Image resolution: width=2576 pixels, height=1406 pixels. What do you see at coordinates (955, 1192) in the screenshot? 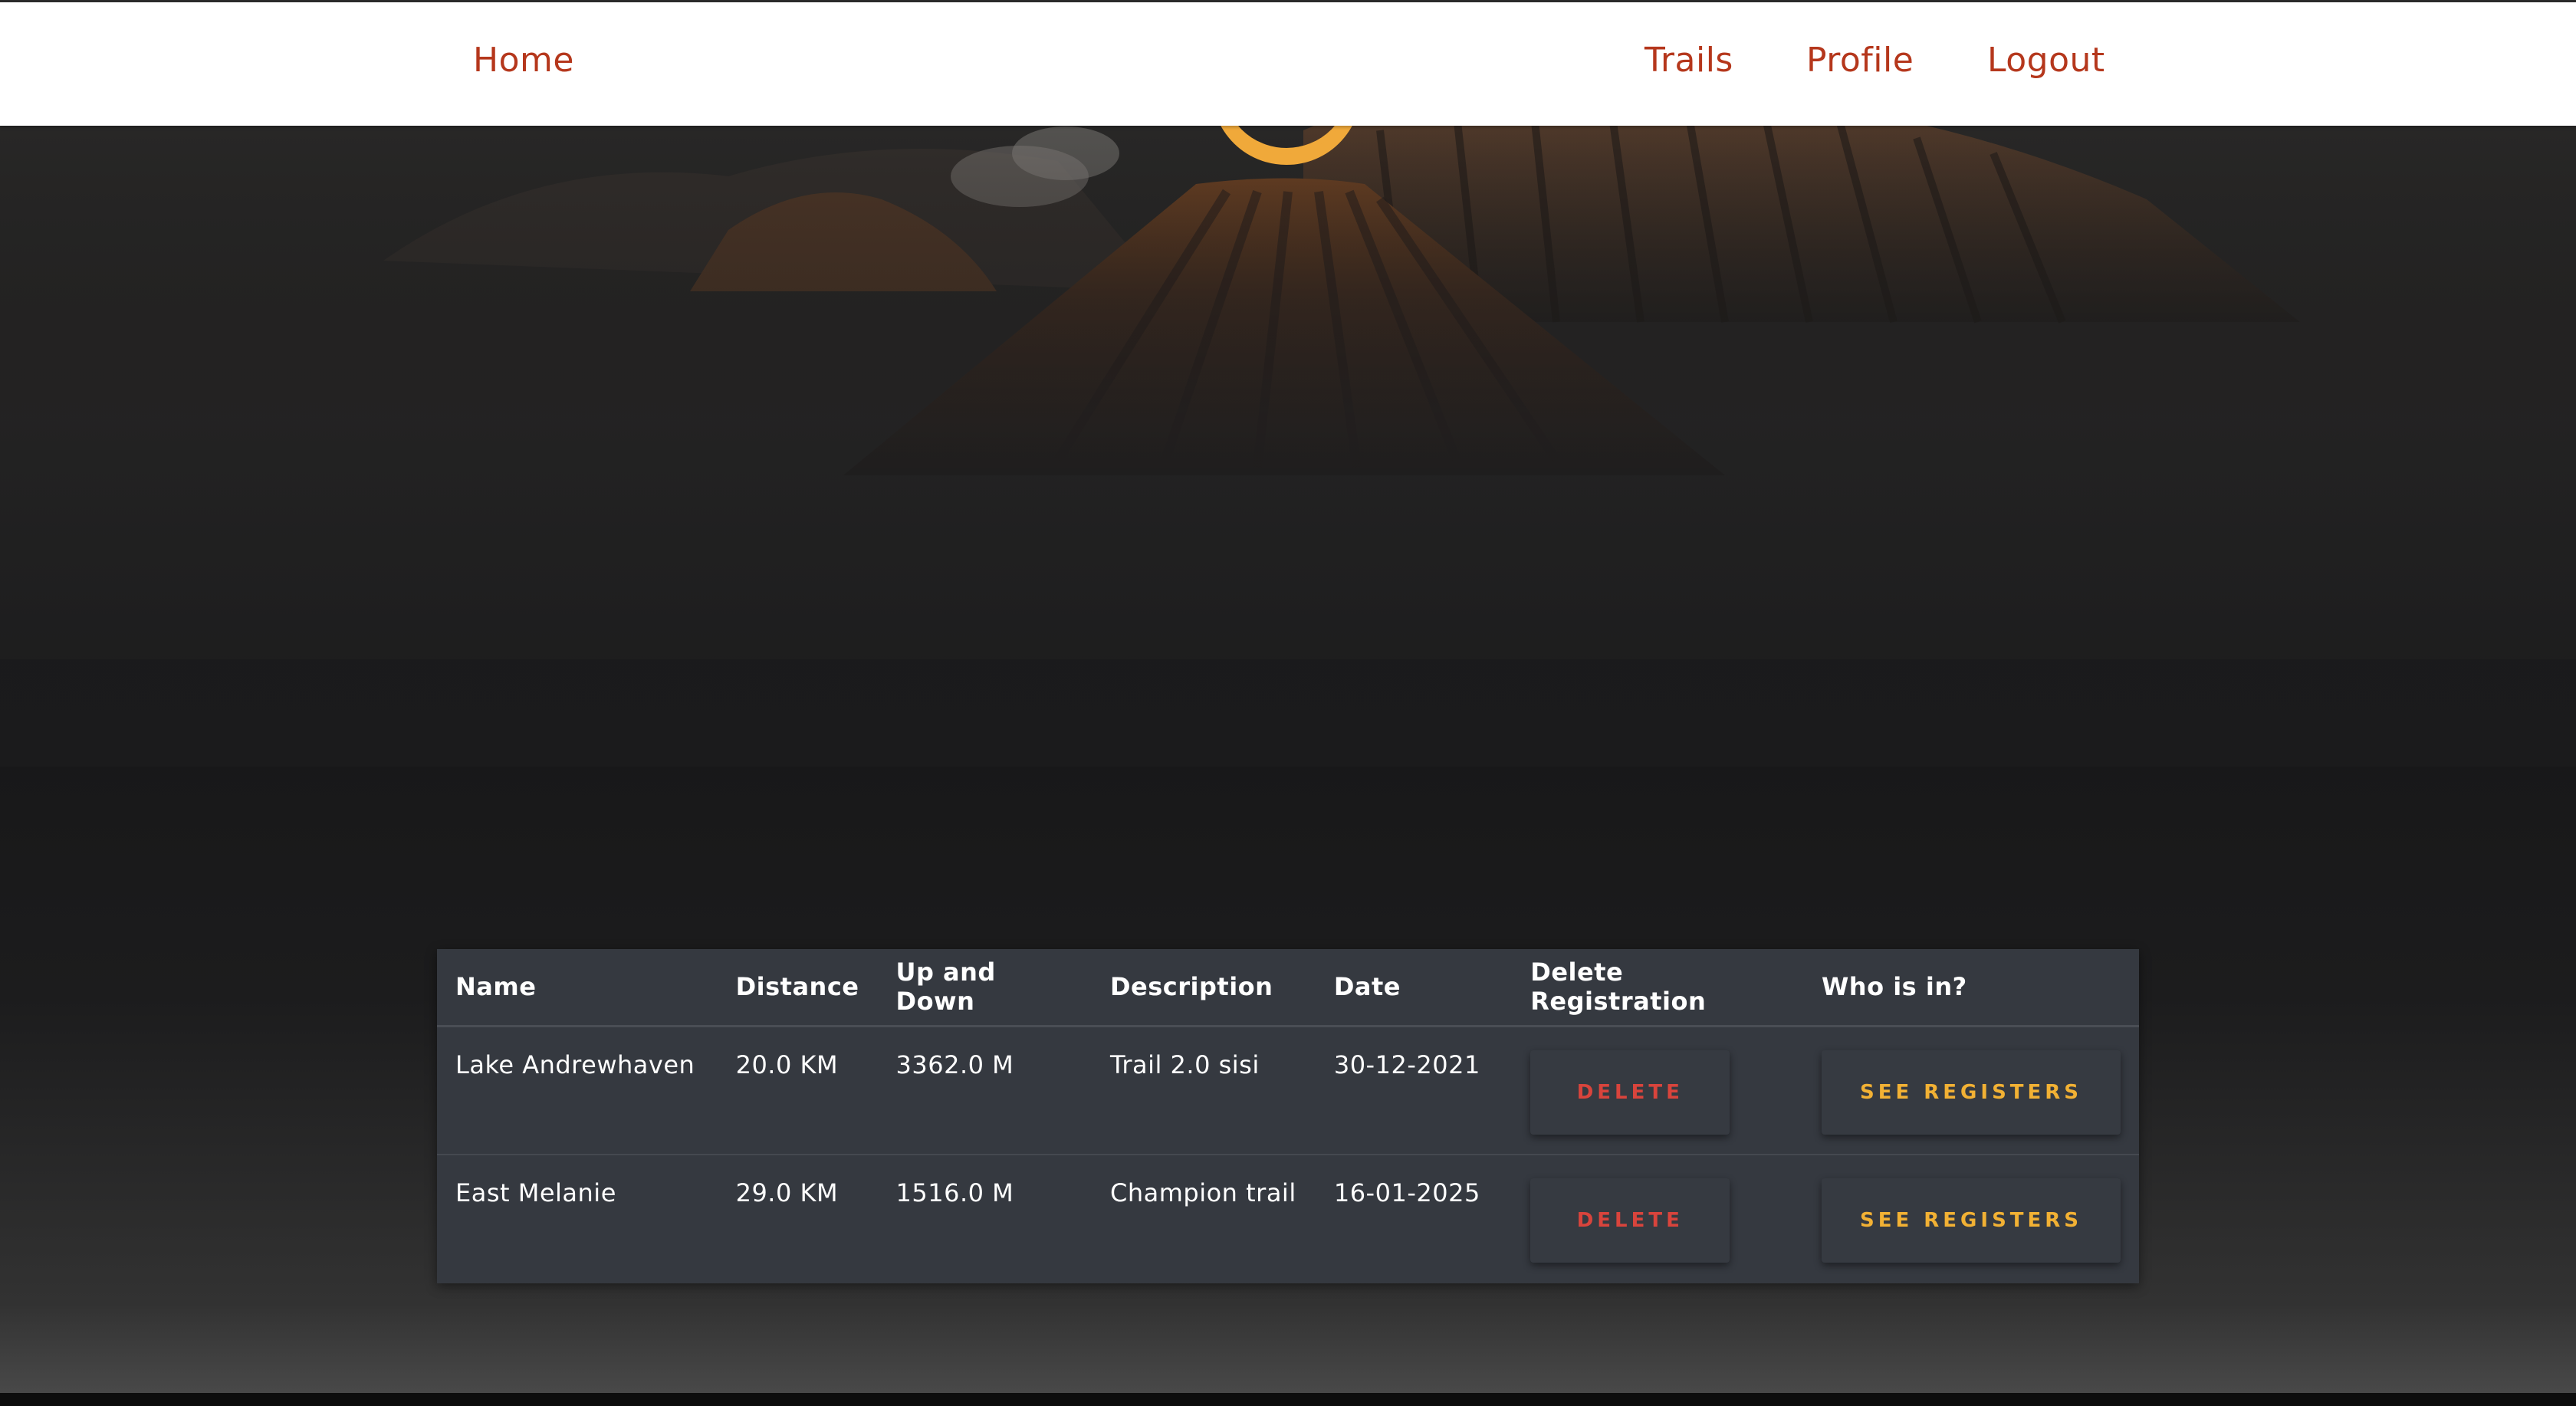
I see `cell-up-and-down: 1516.0 M` at bounding box center [955, 1192].